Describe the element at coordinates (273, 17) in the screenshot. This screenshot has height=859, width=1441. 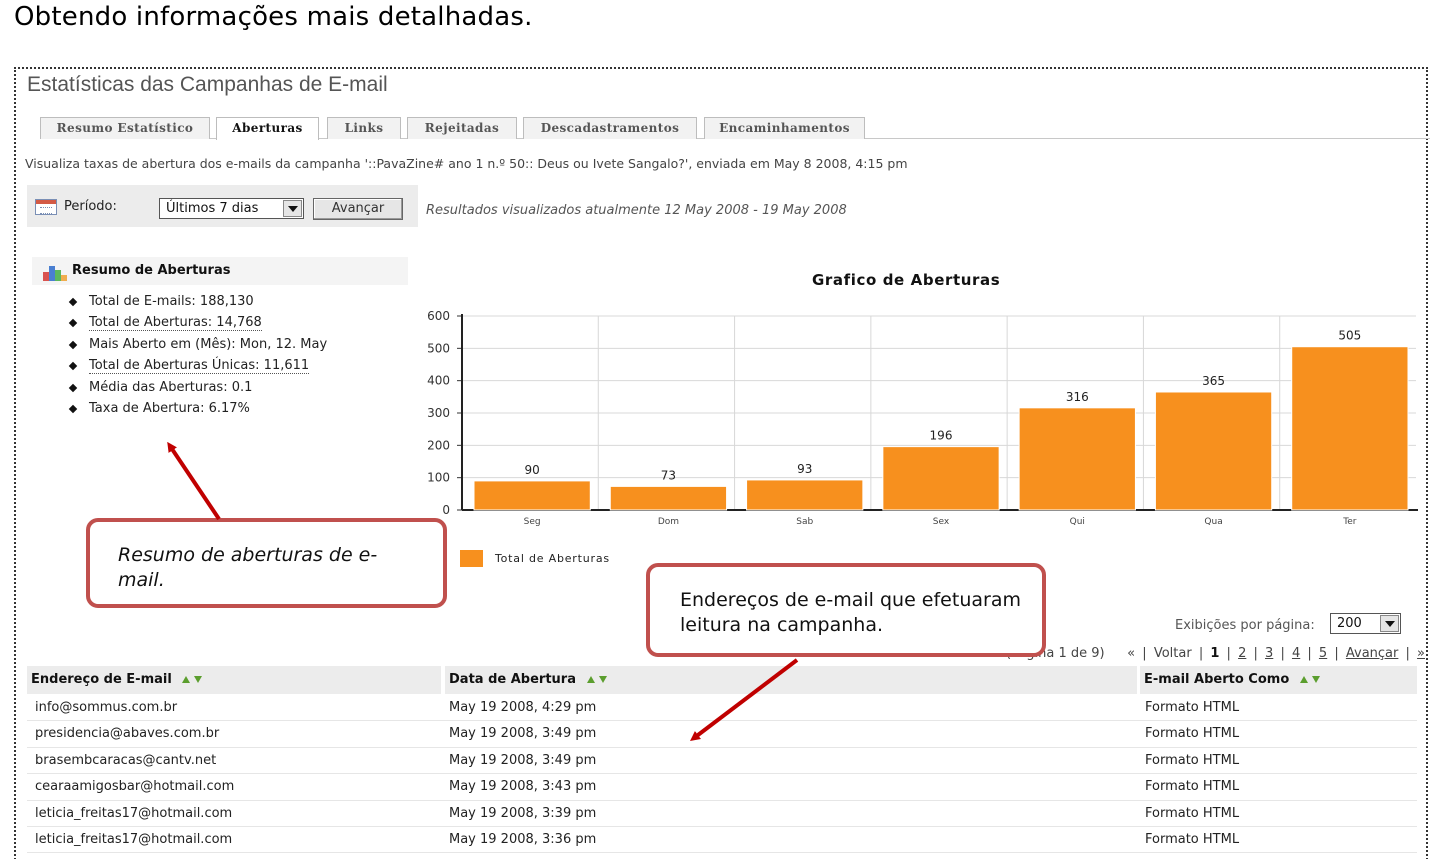
I see `document-heading: Obtendo informações mais detalhadas.` at that location.